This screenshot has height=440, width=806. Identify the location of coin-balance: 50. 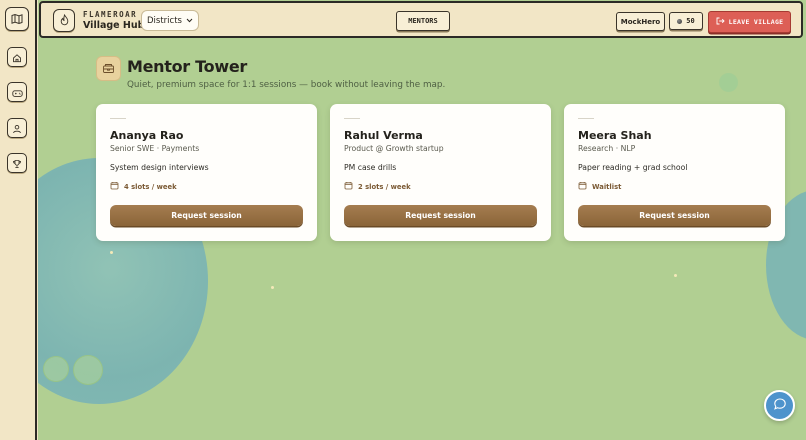
(686, 21).